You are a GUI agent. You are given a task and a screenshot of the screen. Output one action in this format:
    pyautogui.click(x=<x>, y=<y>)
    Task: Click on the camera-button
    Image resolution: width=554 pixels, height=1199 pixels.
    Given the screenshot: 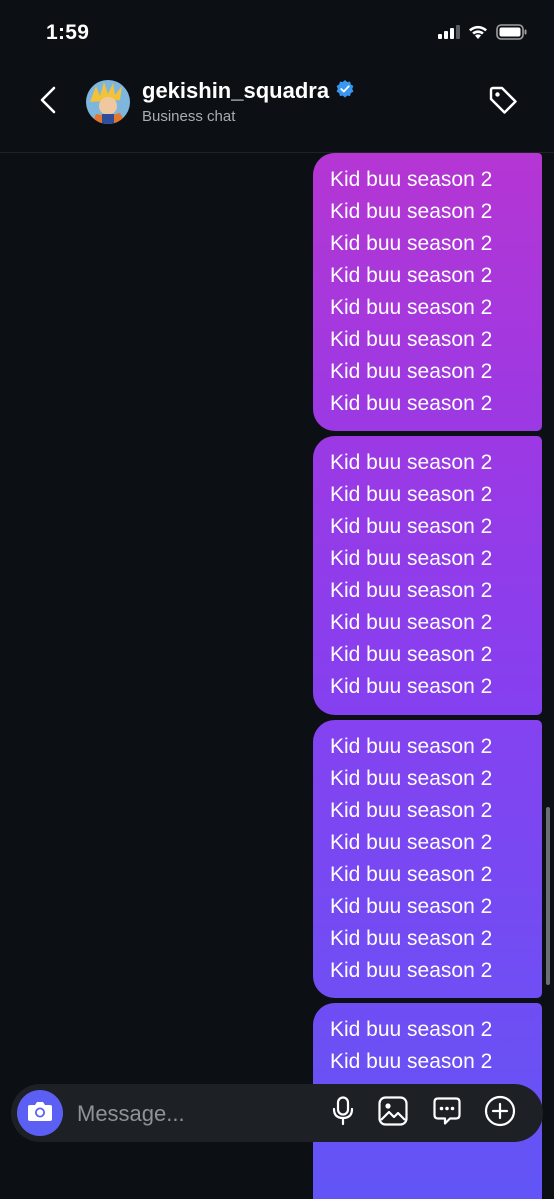 What is the action you would take?
    pyautogui.click(x=40, y=1113)
    